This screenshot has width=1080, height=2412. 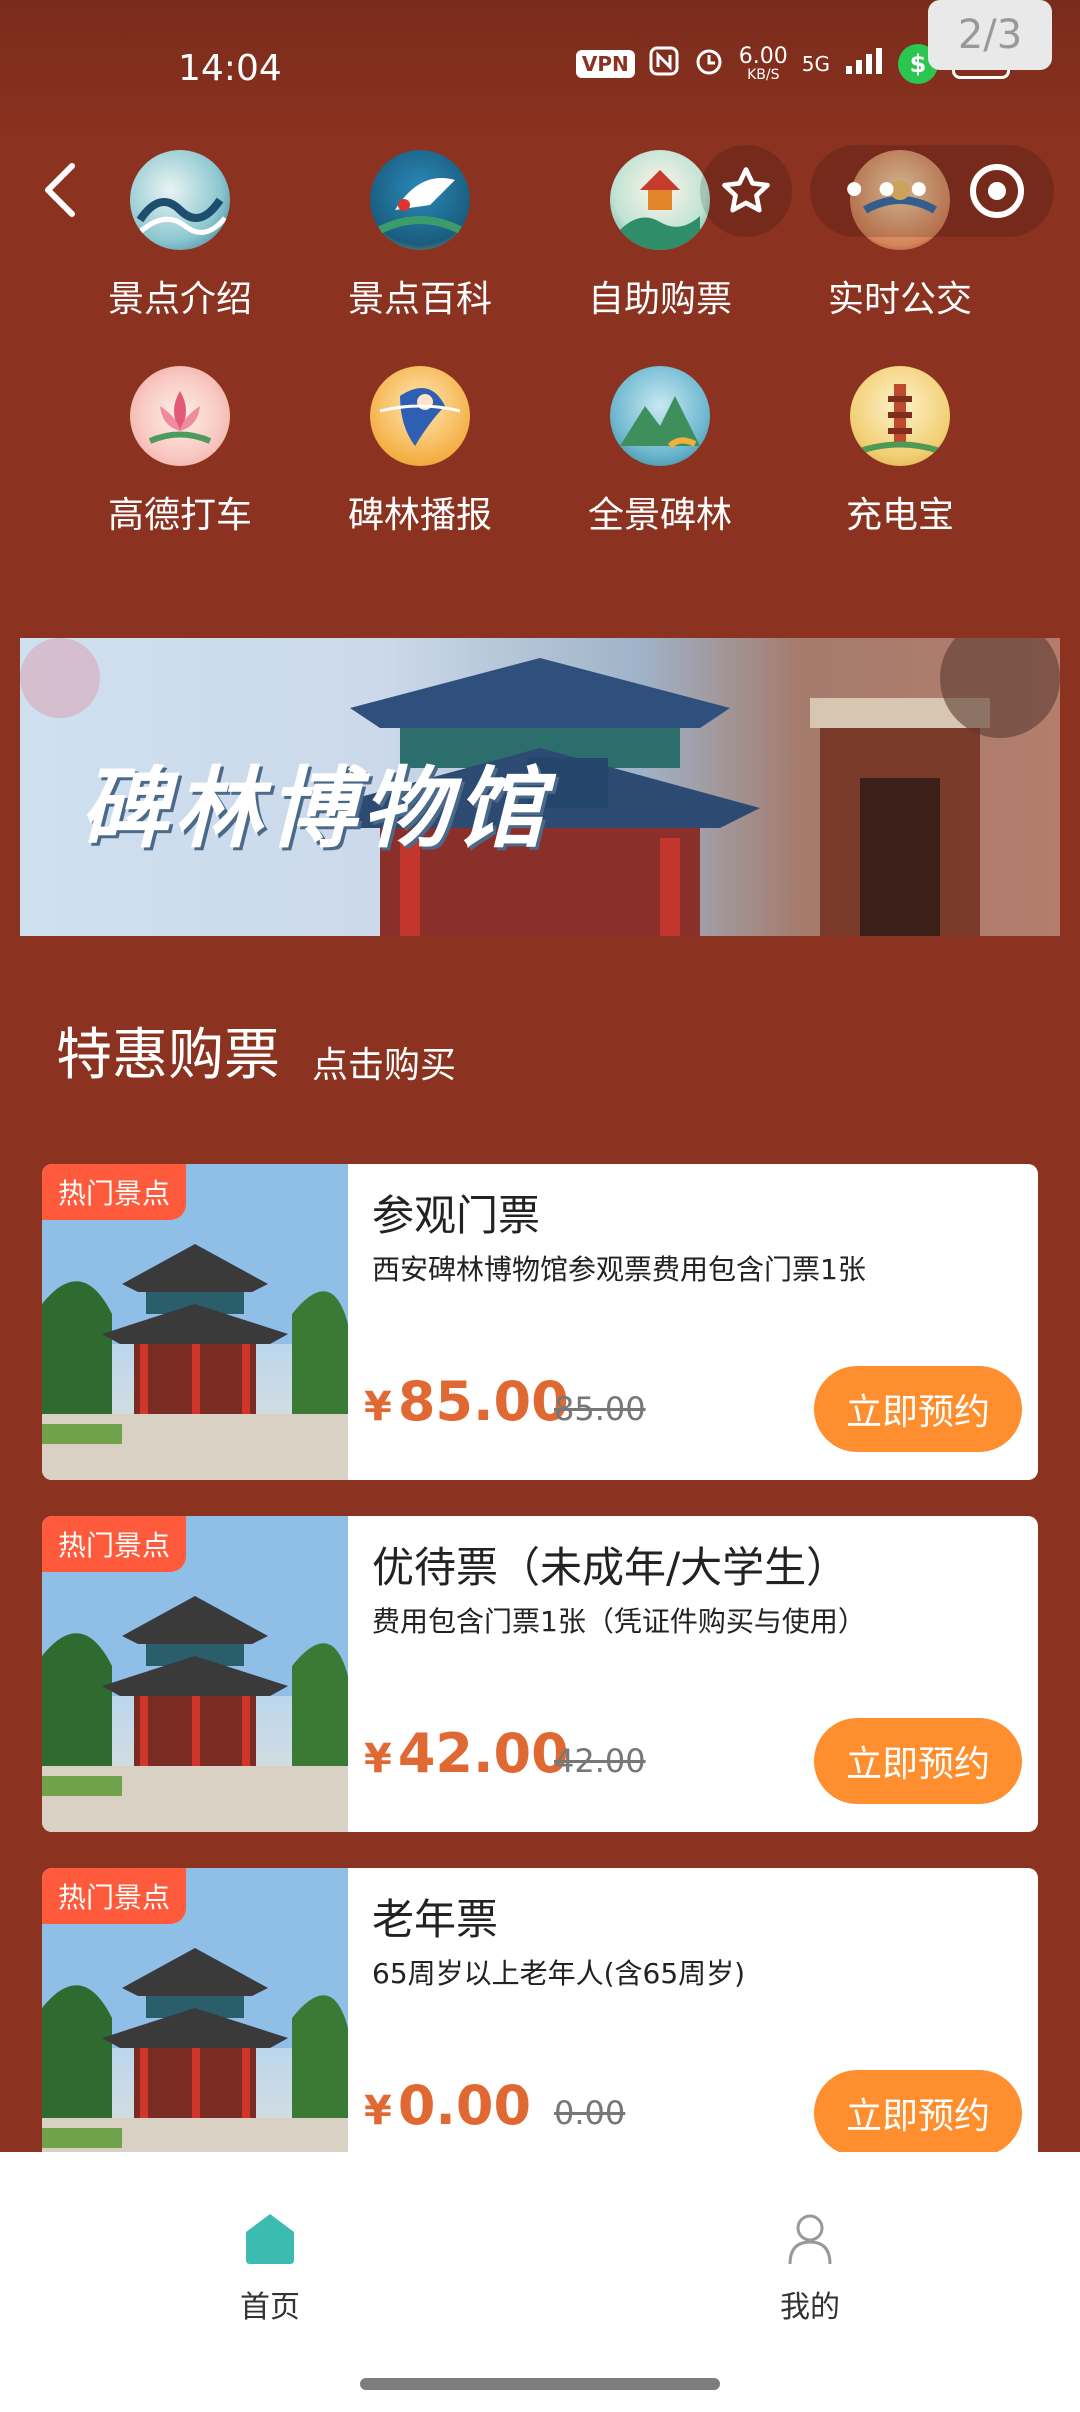 I want to click on alarm-icon, so click(x=709, y=64).